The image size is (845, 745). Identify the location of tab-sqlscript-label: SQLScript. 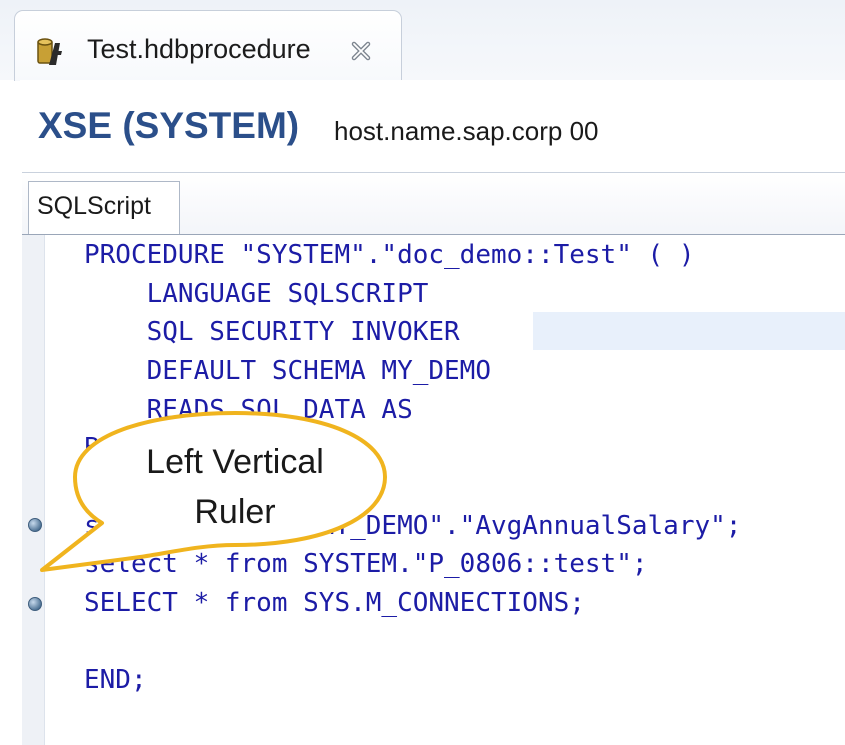
(94, 206).